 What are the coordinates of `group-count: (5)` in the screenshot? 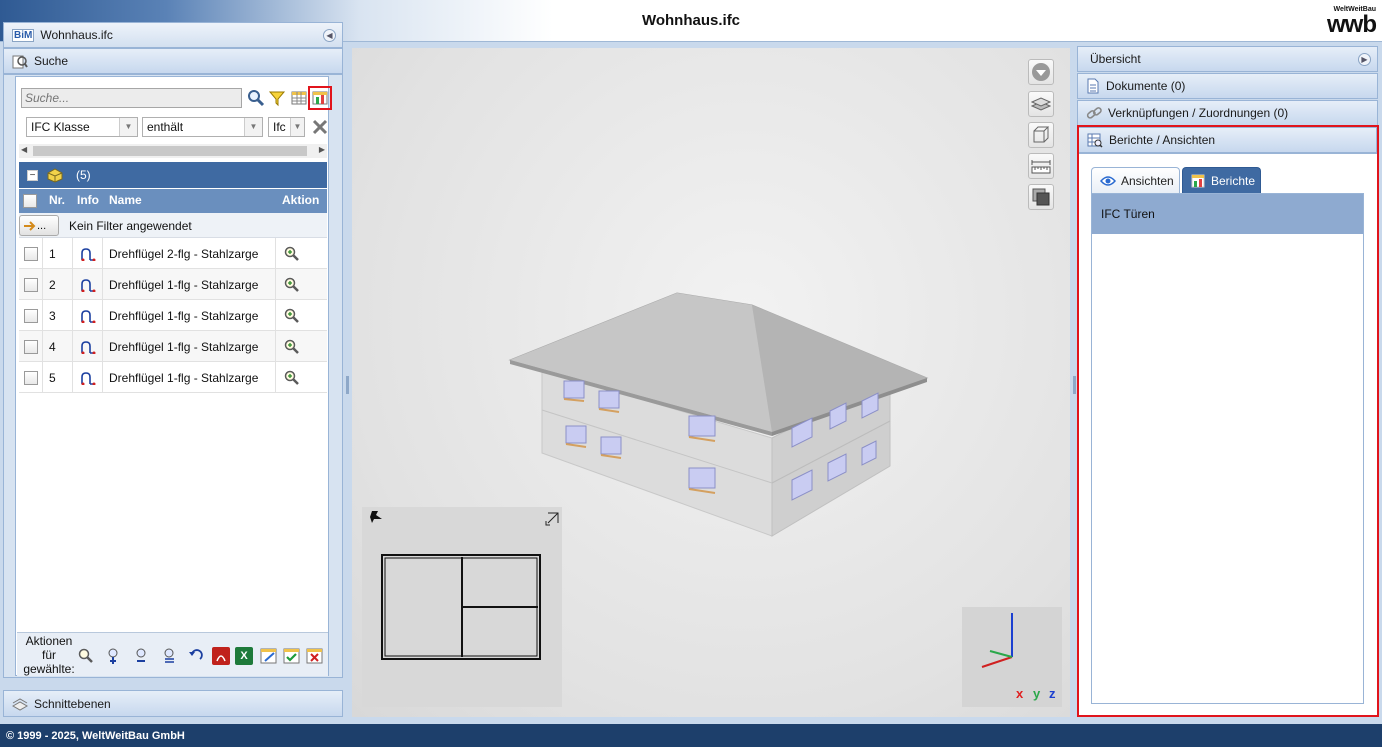 It's located at (83, 175).